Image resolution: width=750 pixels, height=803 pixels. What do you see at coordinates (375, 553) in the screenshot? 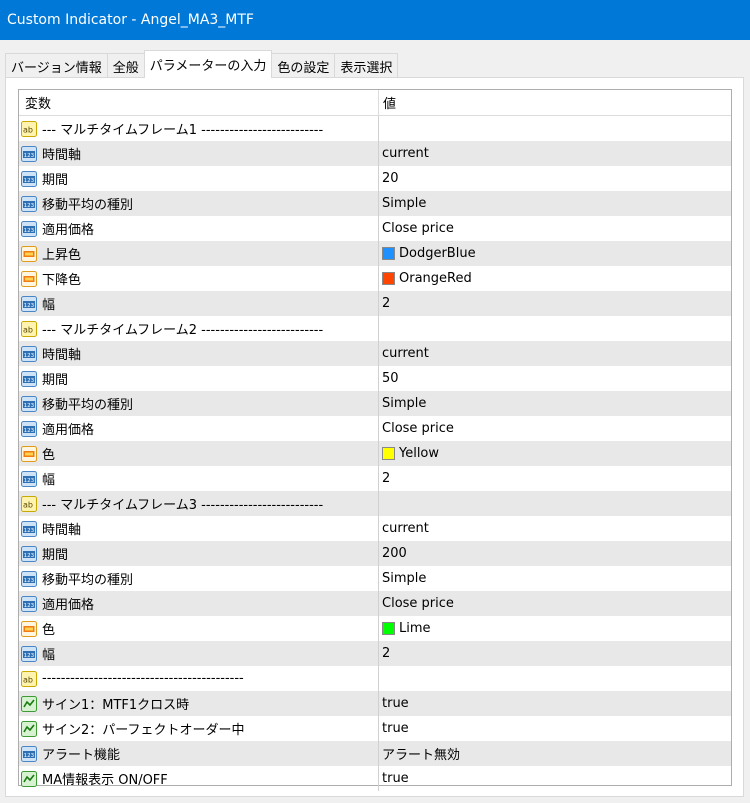
I see `parameter-row: 123 期間 200` at bounding box center [375, 553].